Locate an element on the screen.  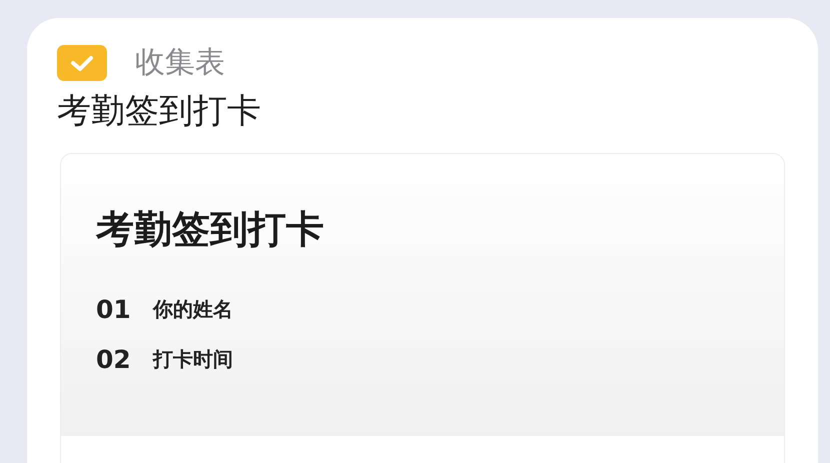
type-label: 收集表 is located at coordinates (180, 63).